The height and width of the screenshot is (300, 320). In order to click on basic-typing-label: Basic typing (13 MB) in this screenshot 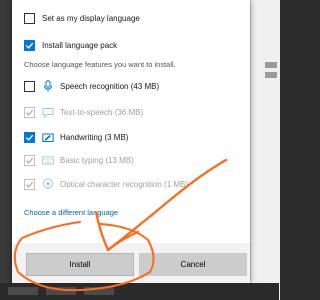, I will do `click(97, 160)`.